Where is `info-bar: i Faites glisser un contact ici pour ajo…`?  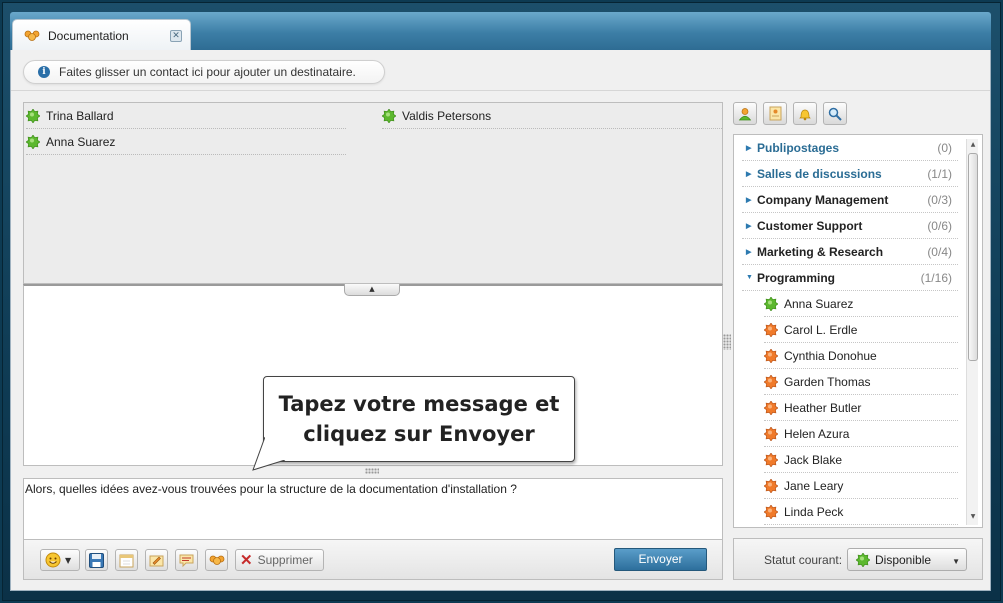
info-bar: i Faites glisser un contact ici pour ajo… is located at coordinates (204, 72).